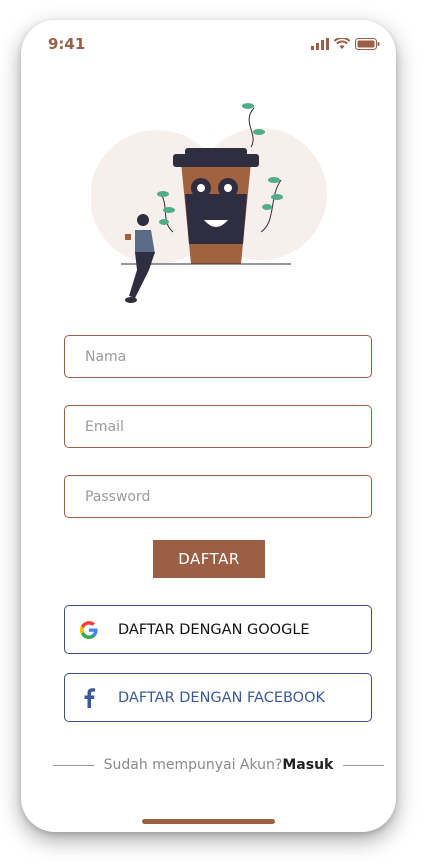  I want to click on wifi-icon, so click(342, 44).